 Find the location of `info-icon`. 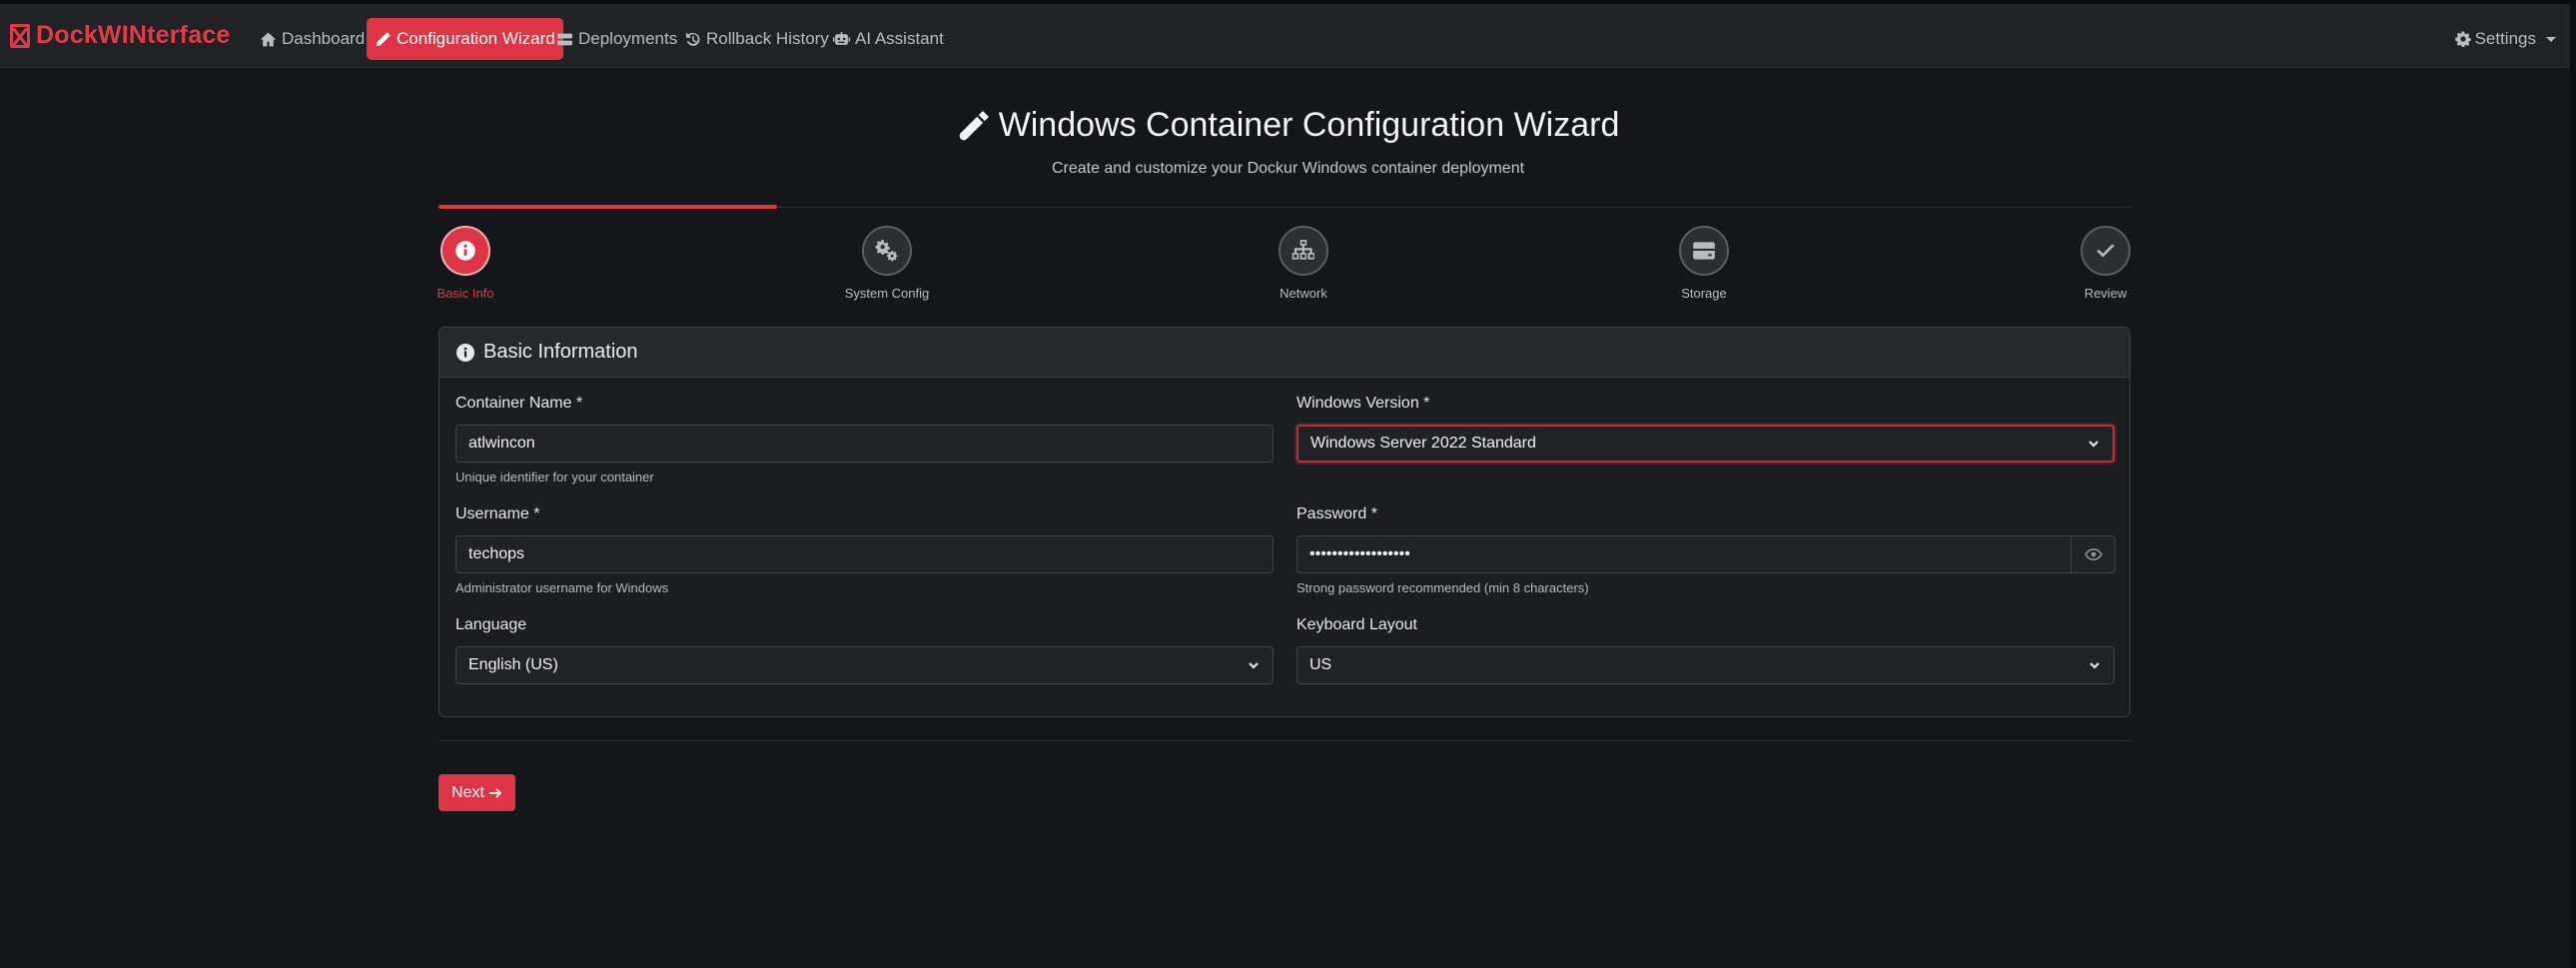

info-icon is located at coordinates (465, 251).